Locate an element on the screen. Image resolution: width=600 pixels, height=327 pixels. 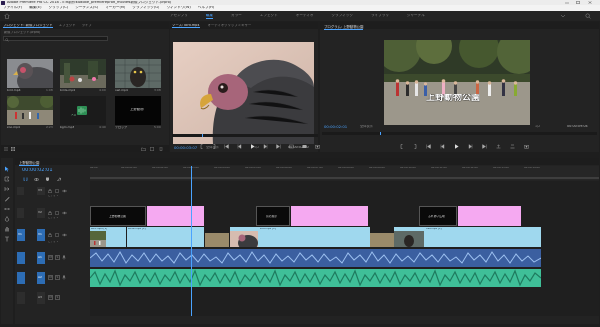
video-clip: zoo.mp4 [V] is located at coordinates (300, 237).